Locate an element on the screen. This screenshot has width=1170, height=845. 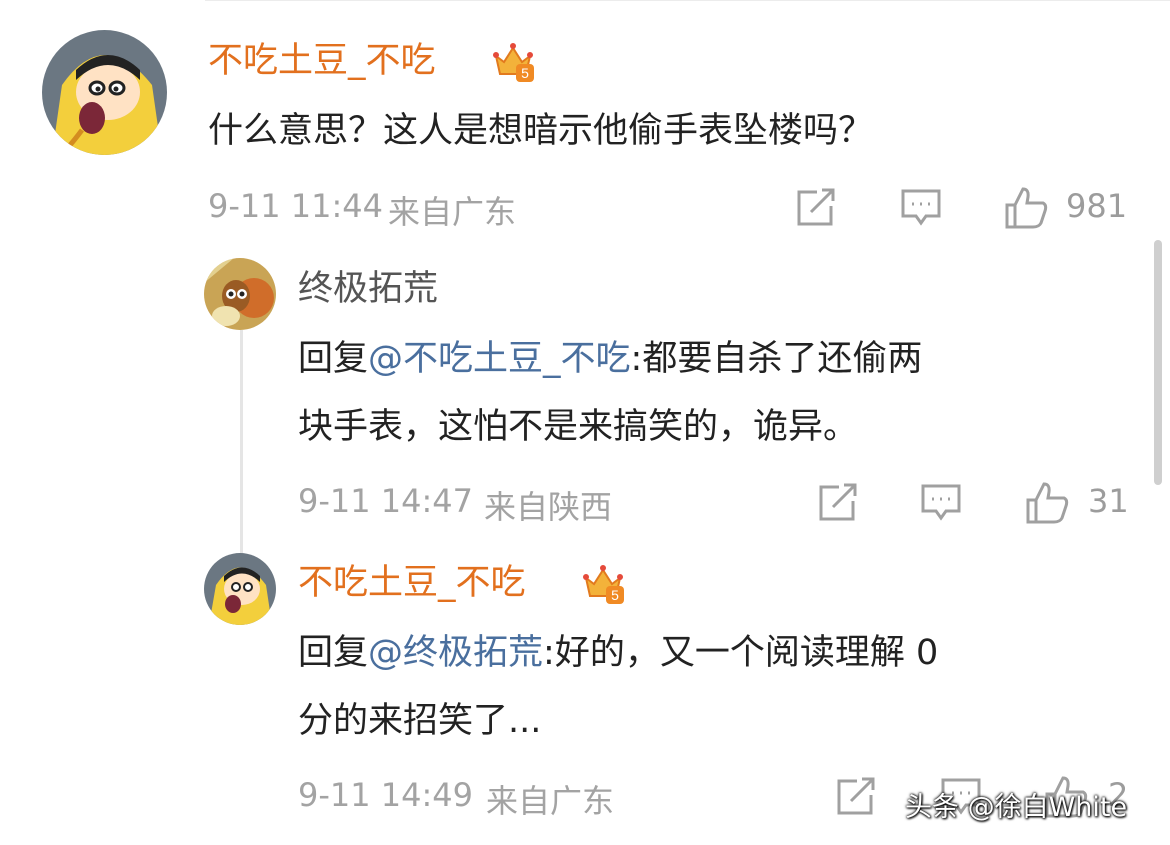
reply-line: 块手表，这怕不是来搞笑的，诡异。 is located at coordinates (578, 427).